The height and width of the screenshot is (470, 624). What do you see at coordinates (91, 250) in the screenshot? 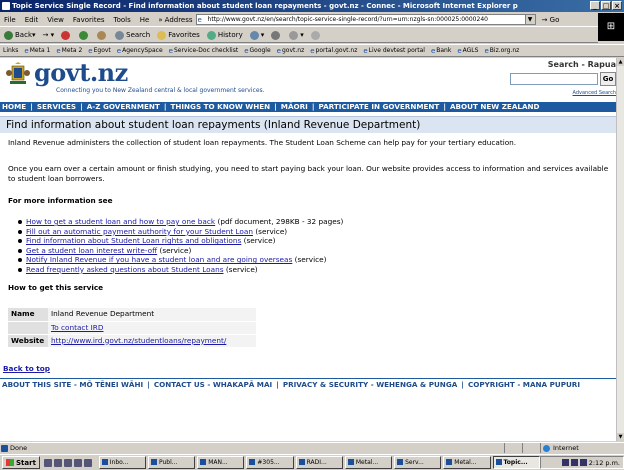
I see `link-interest-writeoff: Get a student loan interest write-off` at bounding box center [91, 250].